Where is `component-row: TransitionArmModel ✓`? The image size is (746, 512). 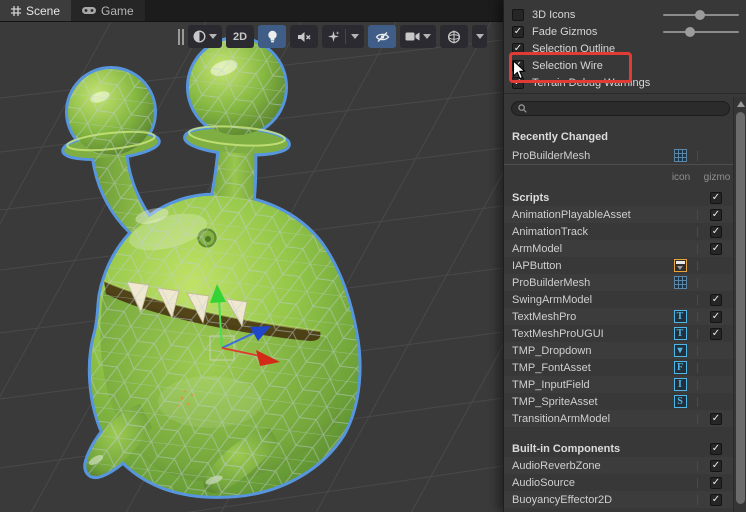
component-row: TransitionArmModel ✓ is located at coordinates (625, 418).